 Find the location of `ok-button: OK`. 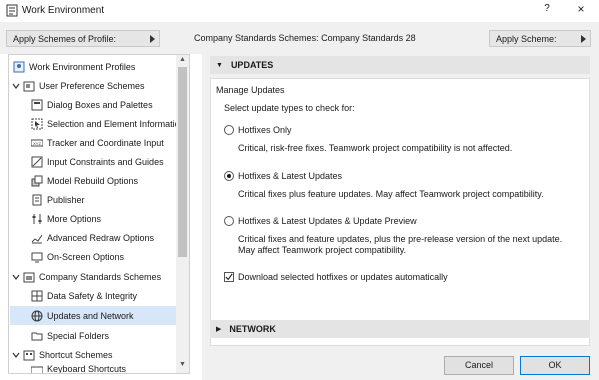

ok-button: OK is located at coordinates (555, 365).